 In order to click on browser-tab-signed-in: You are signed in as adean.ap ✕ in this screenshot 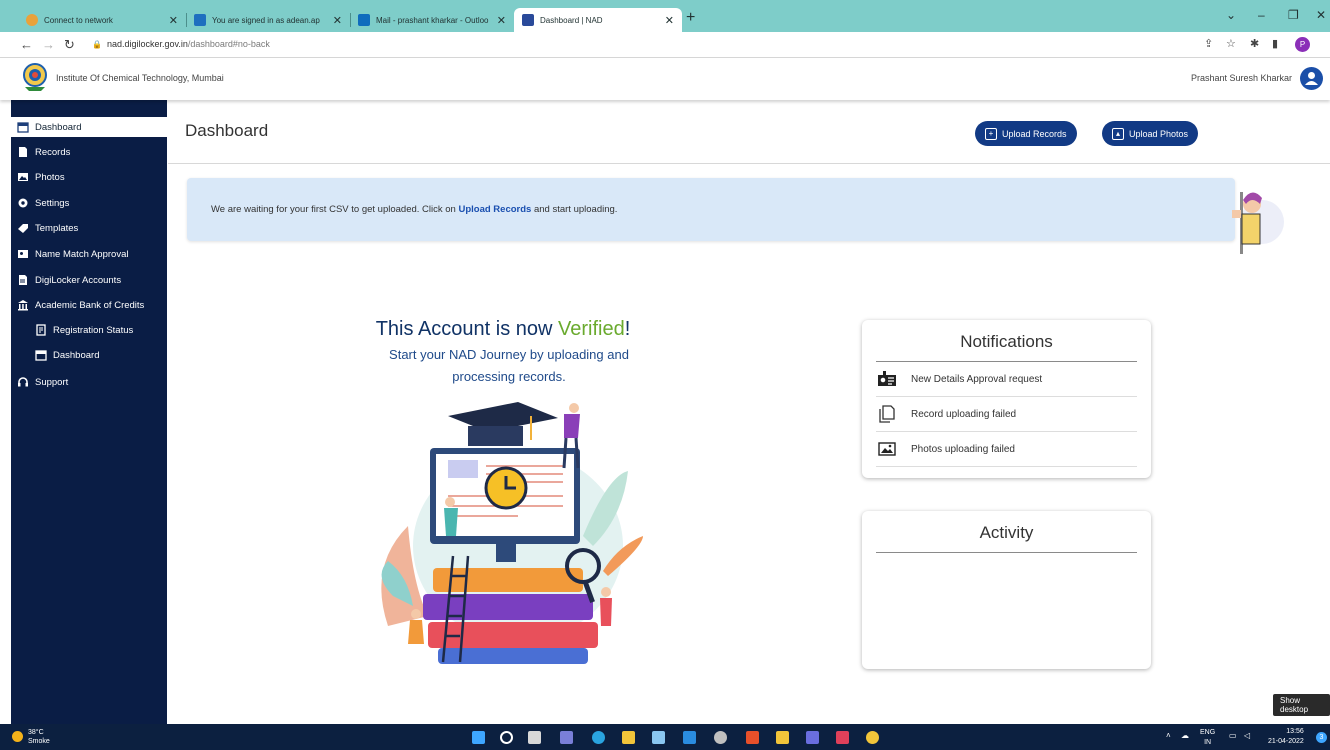, I will do `click(268, 20)`.